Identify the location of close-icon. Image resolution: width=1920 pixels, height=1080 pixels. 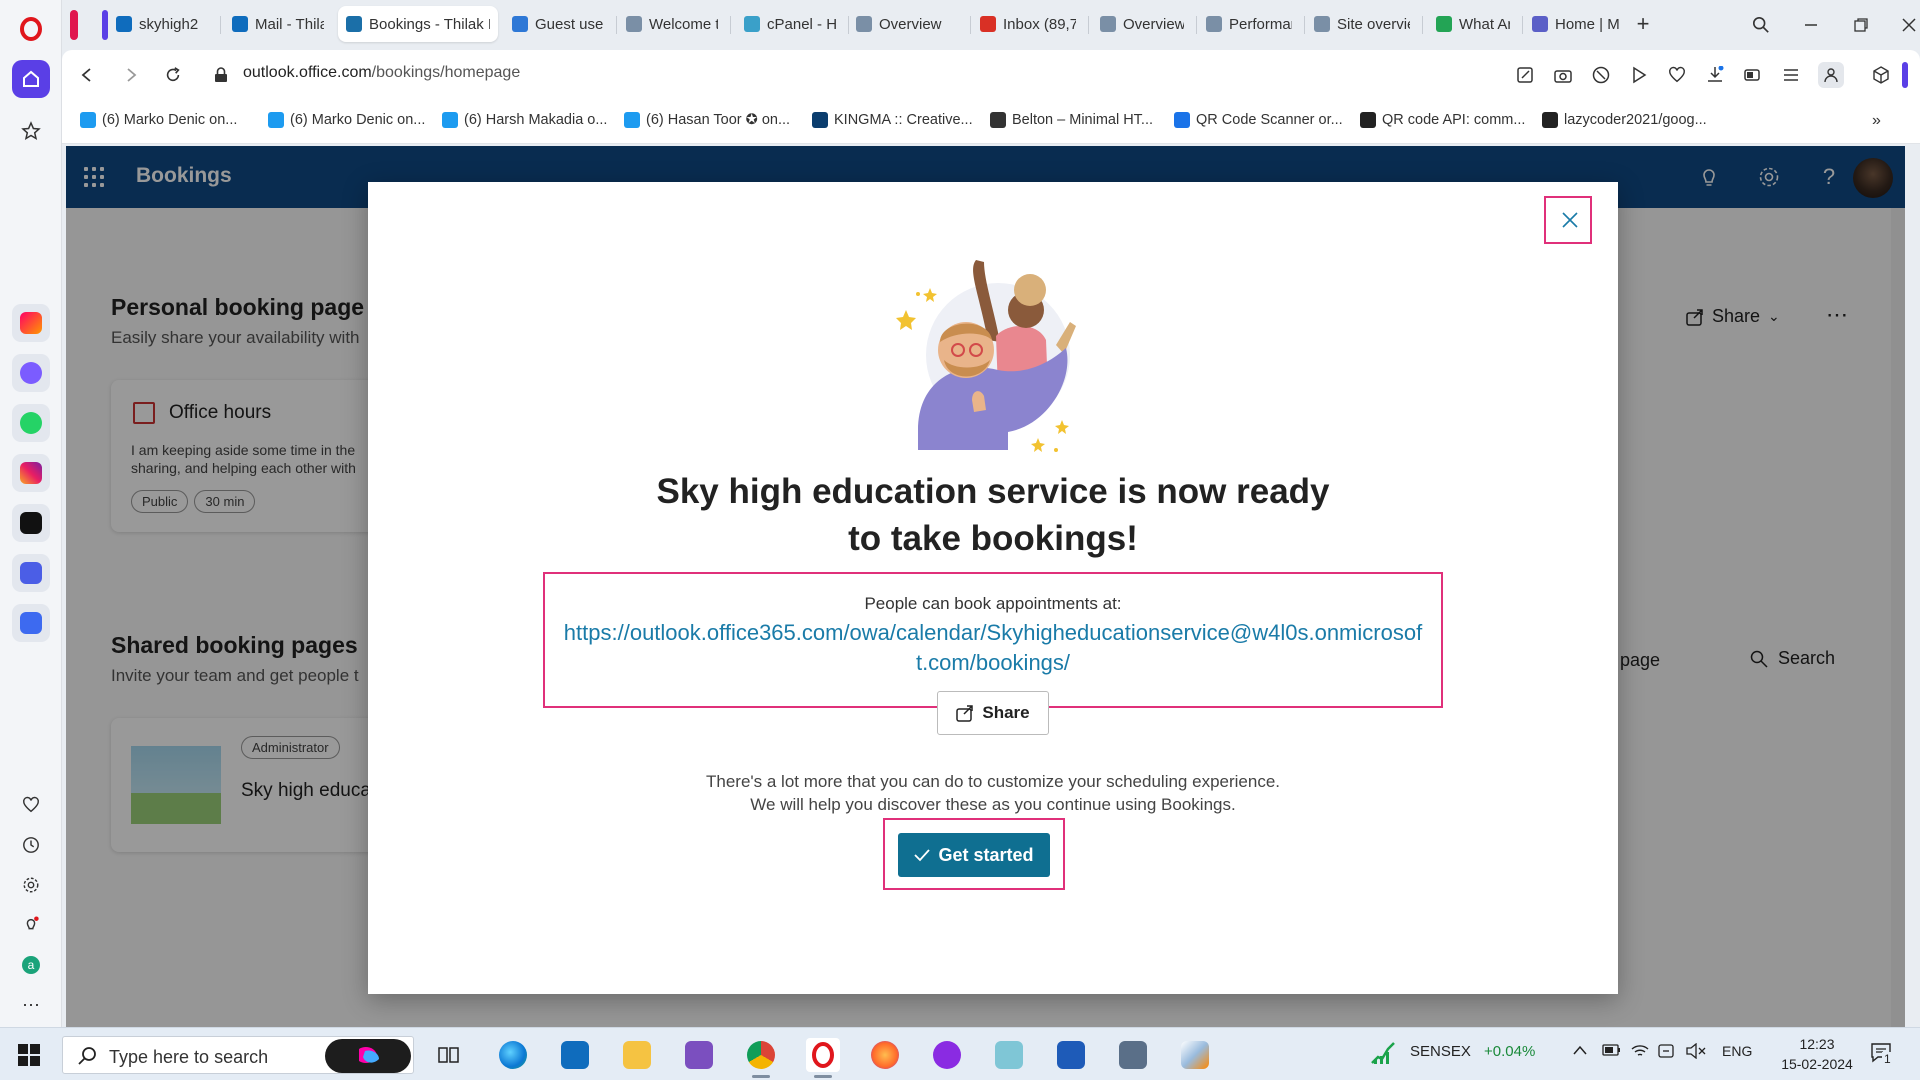
(1570, 220).